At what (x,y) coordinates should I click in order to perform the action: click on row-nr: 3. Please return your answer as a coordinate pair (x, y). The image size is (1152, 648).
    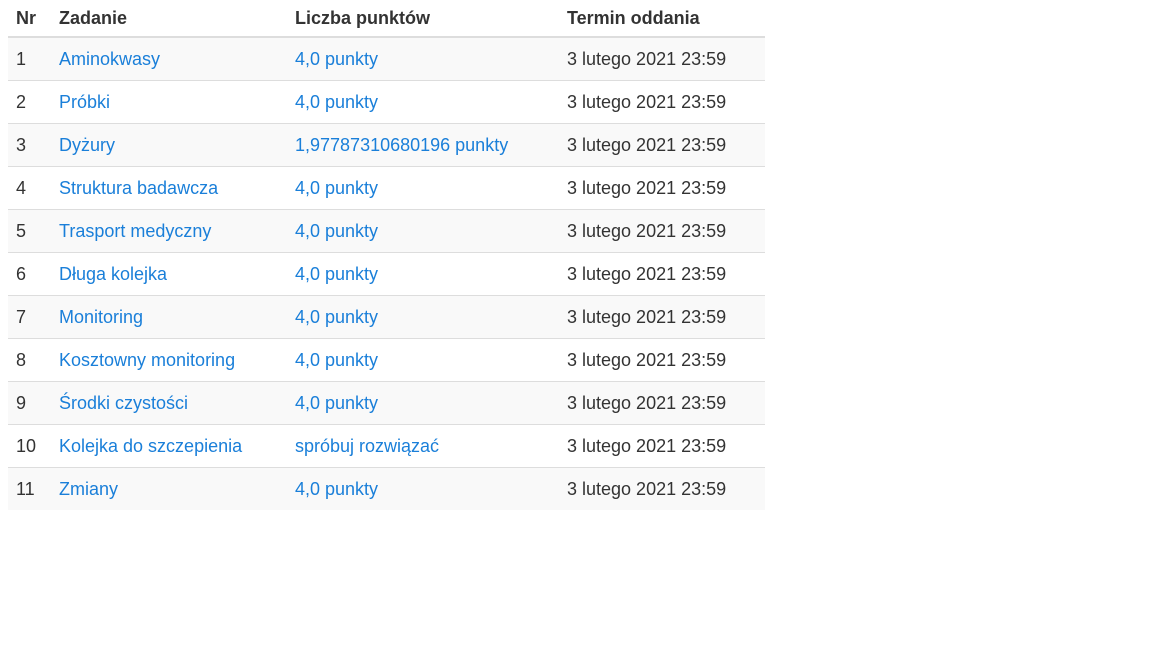
    Looking at the image, I should click on (29, 145).